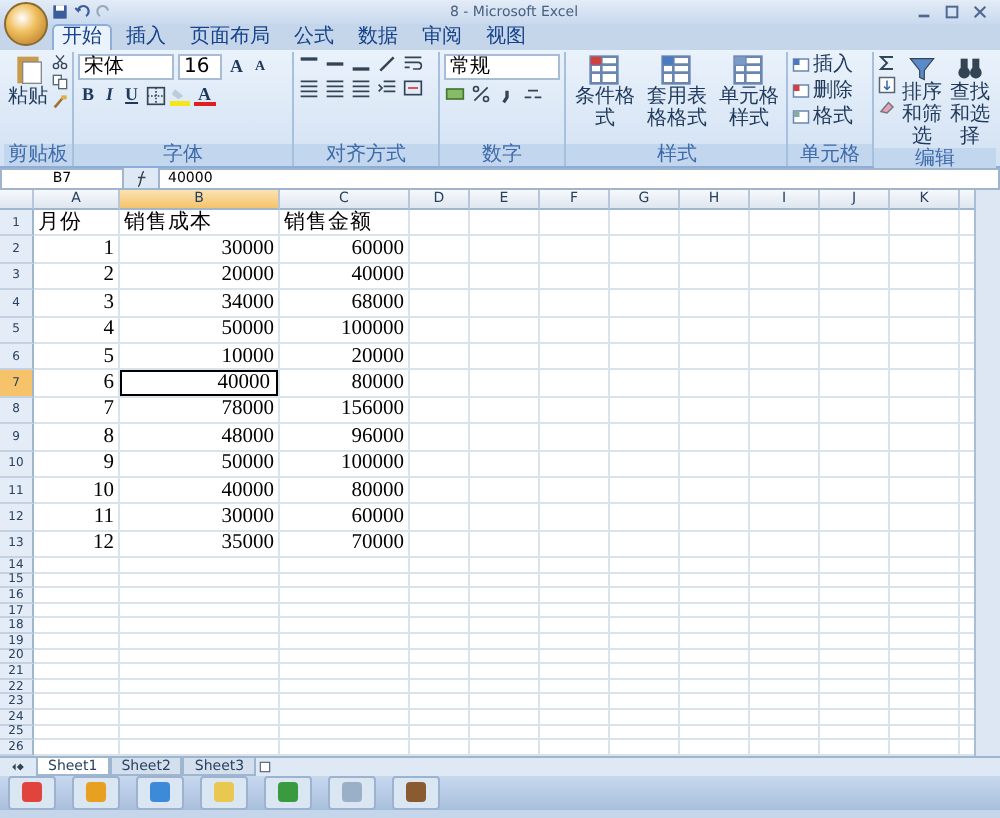 The width and height of the screenshot is (1000, 818). I want to click on wrap-text-icon, so click(413, 64).